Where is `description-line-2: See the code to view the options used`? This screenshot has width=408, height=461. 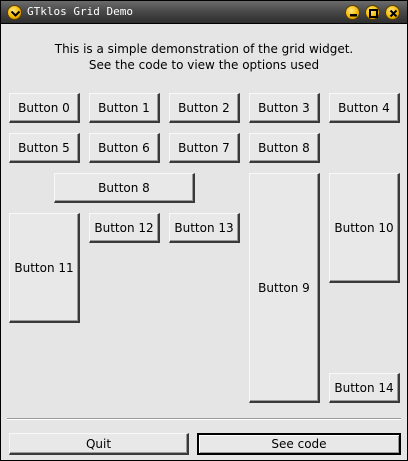 description-line-2: See the code to view the options used is located at coordinates (204, 65).